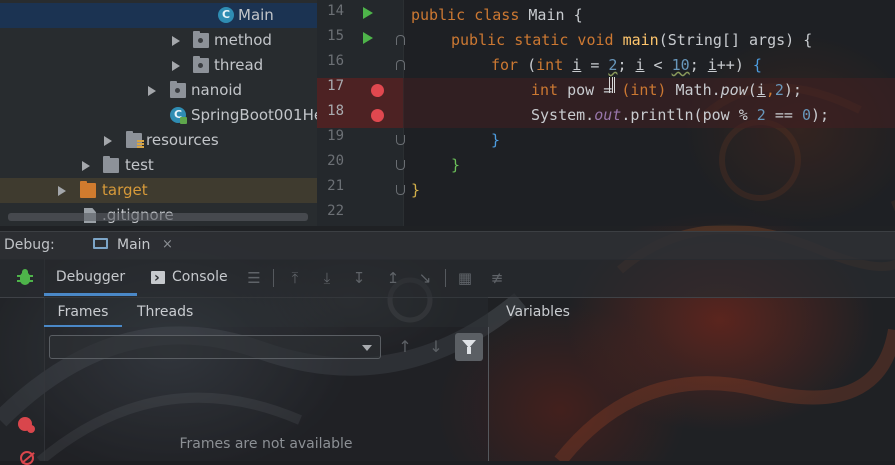  What do you see at coordinates (158, 115) in the screenshot?
I see `tree-item-springboot: C SpringBoot001He` at bounding box center [158, 115].